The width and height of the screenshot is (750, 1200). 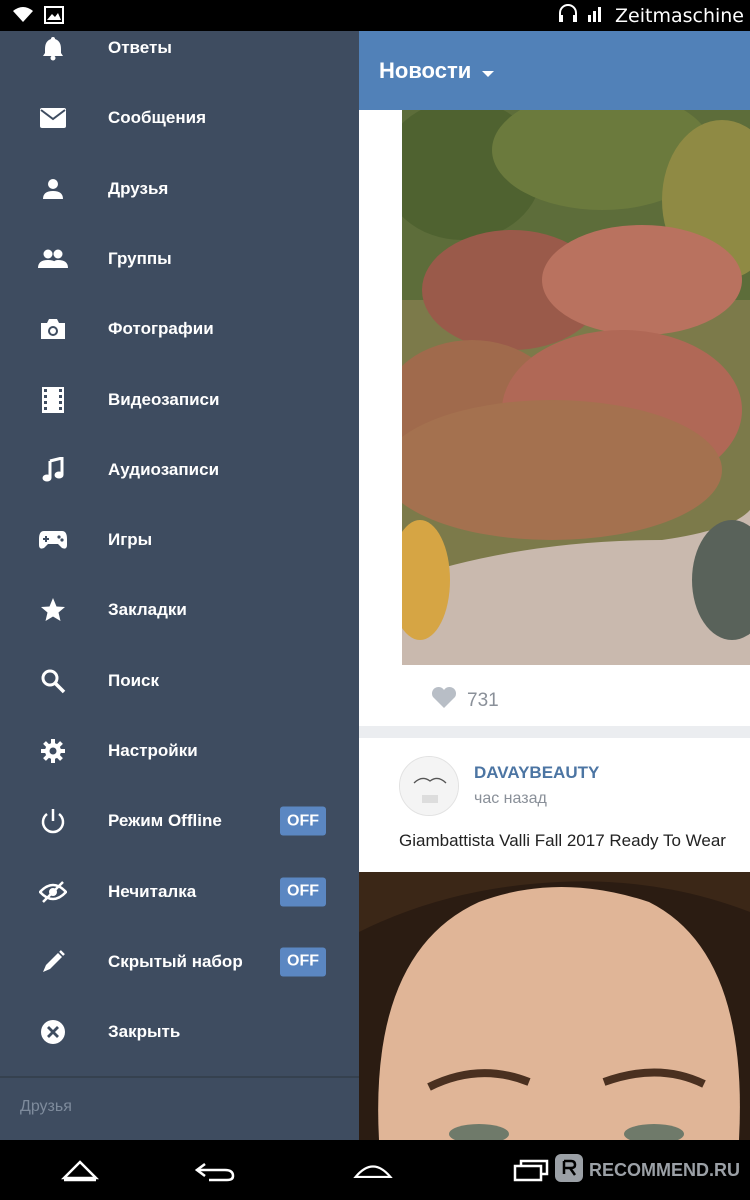 I want to click on sidebar-item-label: Нечиталка, so click(x=152, y=891).